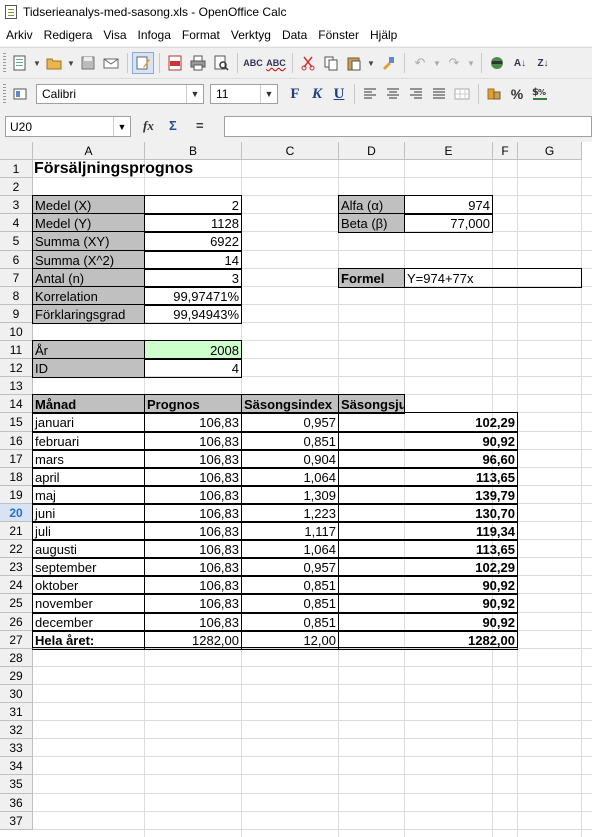 This screenshot has width=592, height=837. Describe the element at coordinates (68, 35) in the screenshot. I see `menu-redigera: Redigera` at that location.